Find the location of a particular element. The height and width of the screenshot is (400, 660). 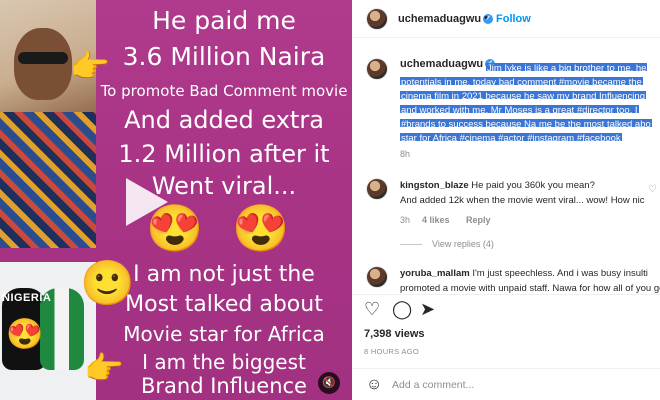

emoji-smile-icon: ☺ is located at coordinates (374, 385).